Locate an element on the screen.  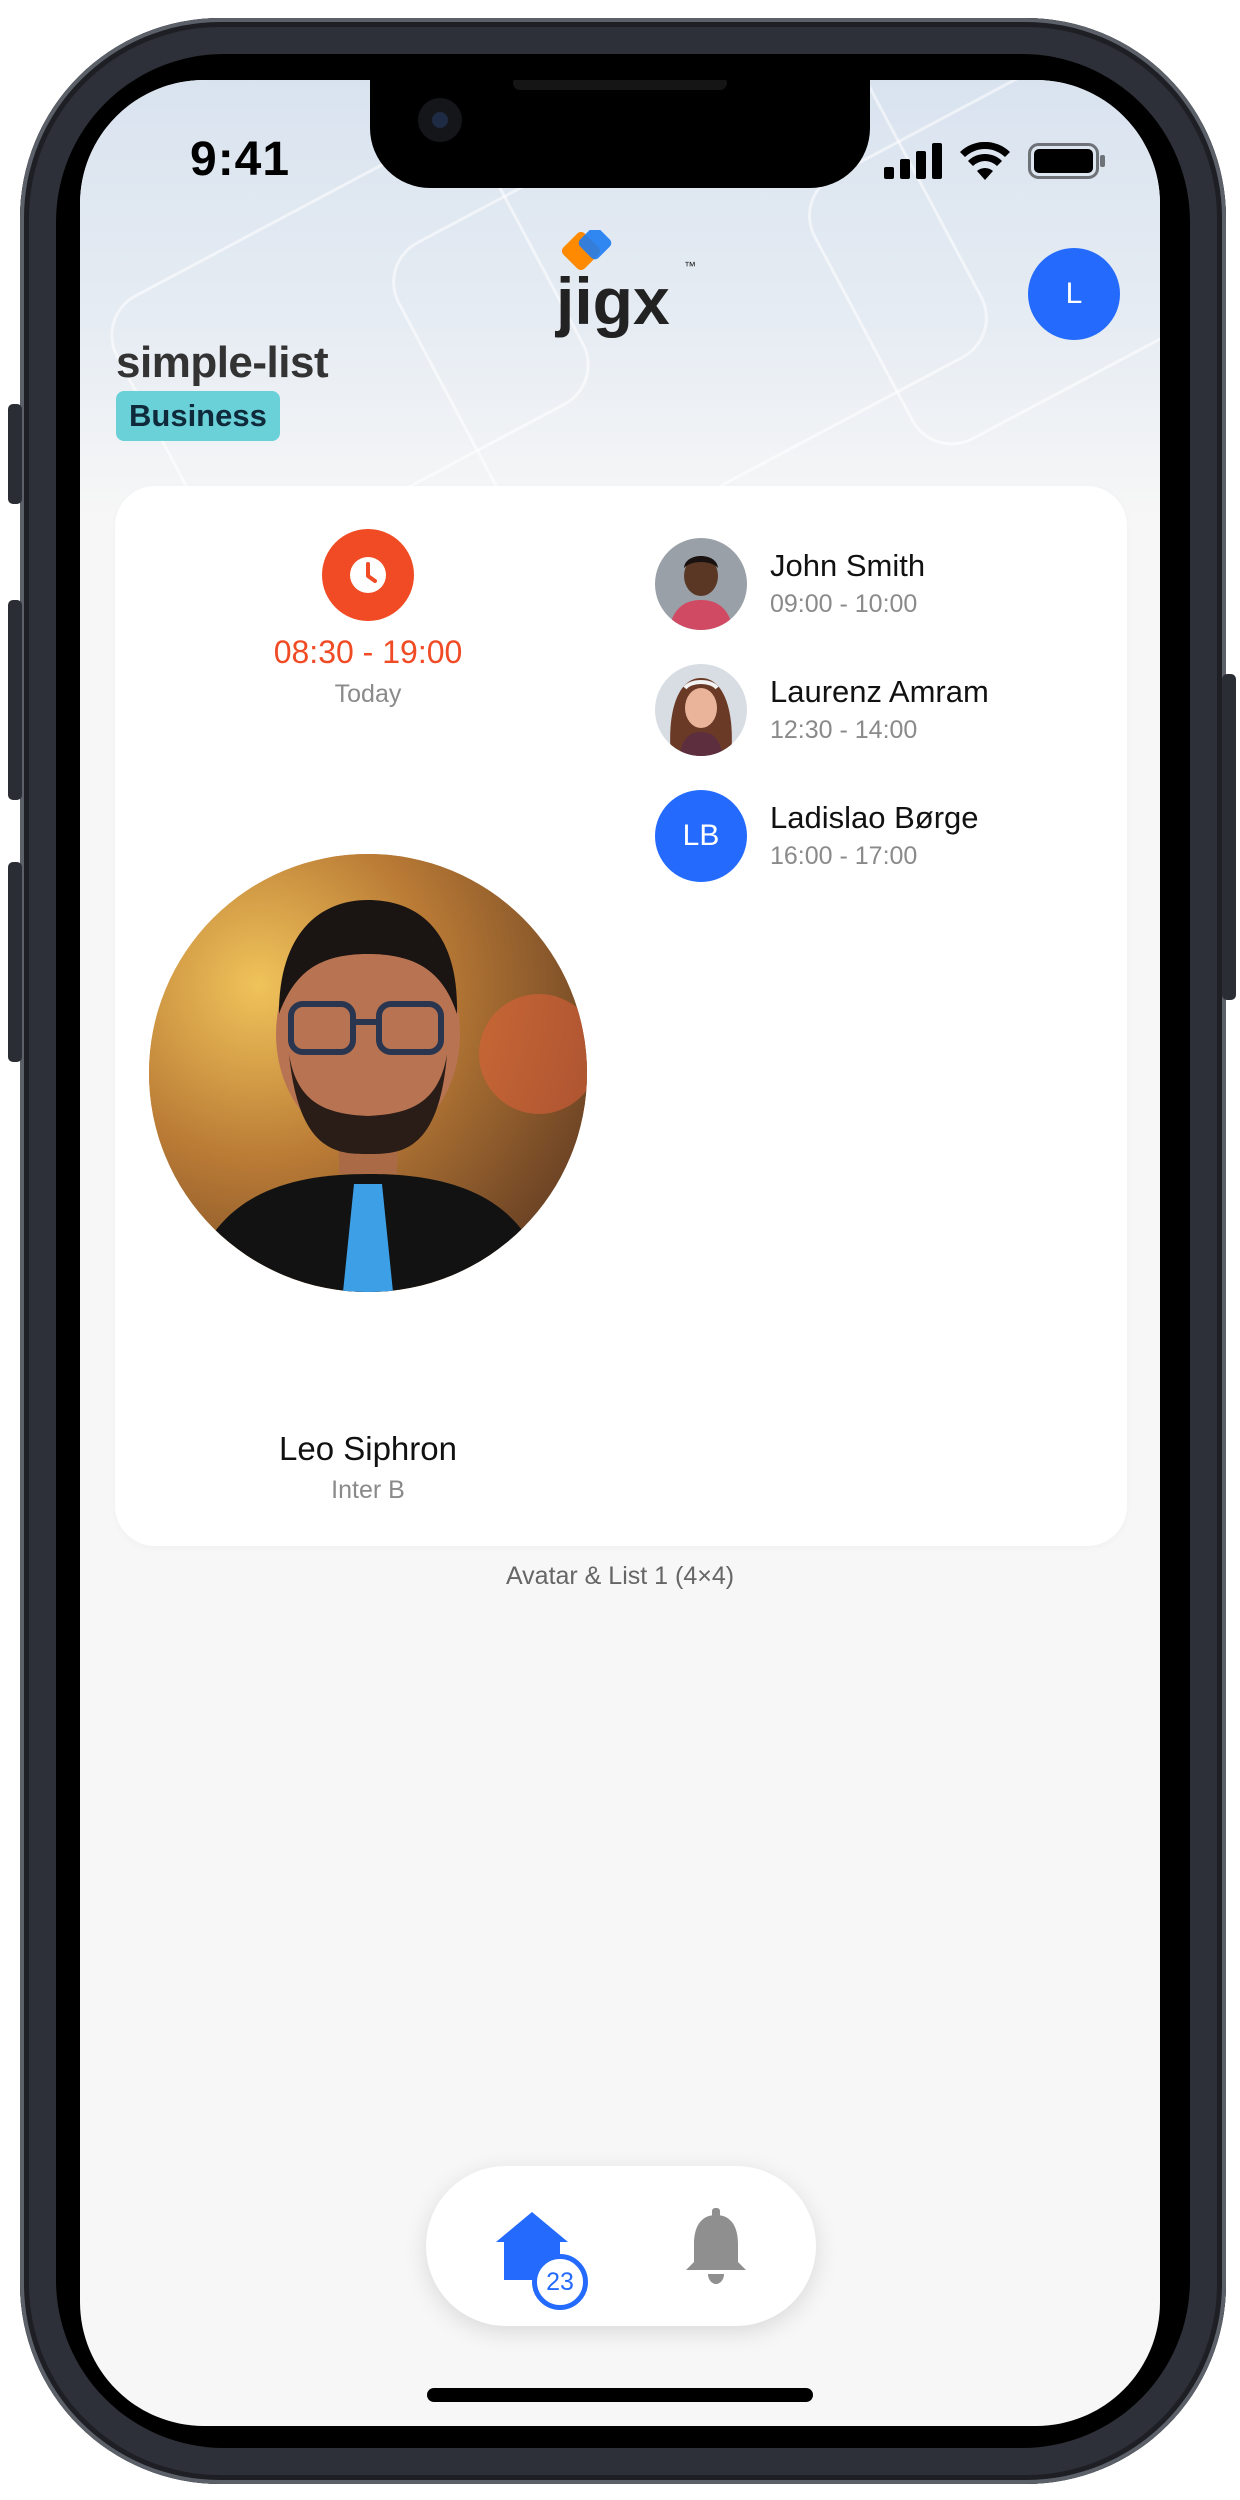
featured-avatar-photo is located at coordinates (368, 1073).